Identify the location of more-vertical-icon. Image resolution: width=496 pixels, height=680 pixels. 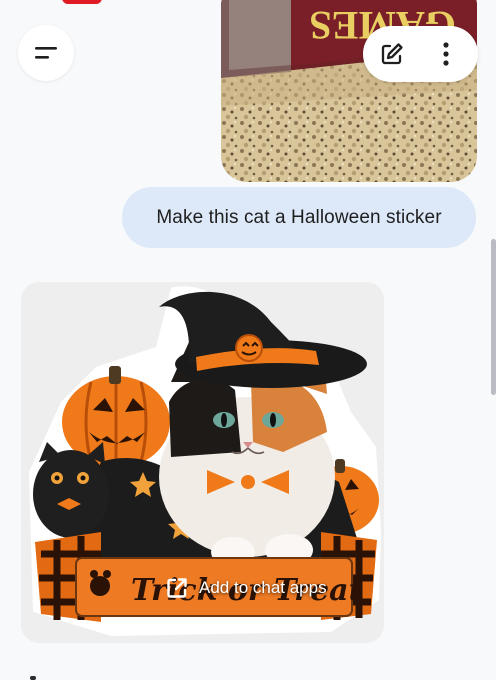
(446, 54).